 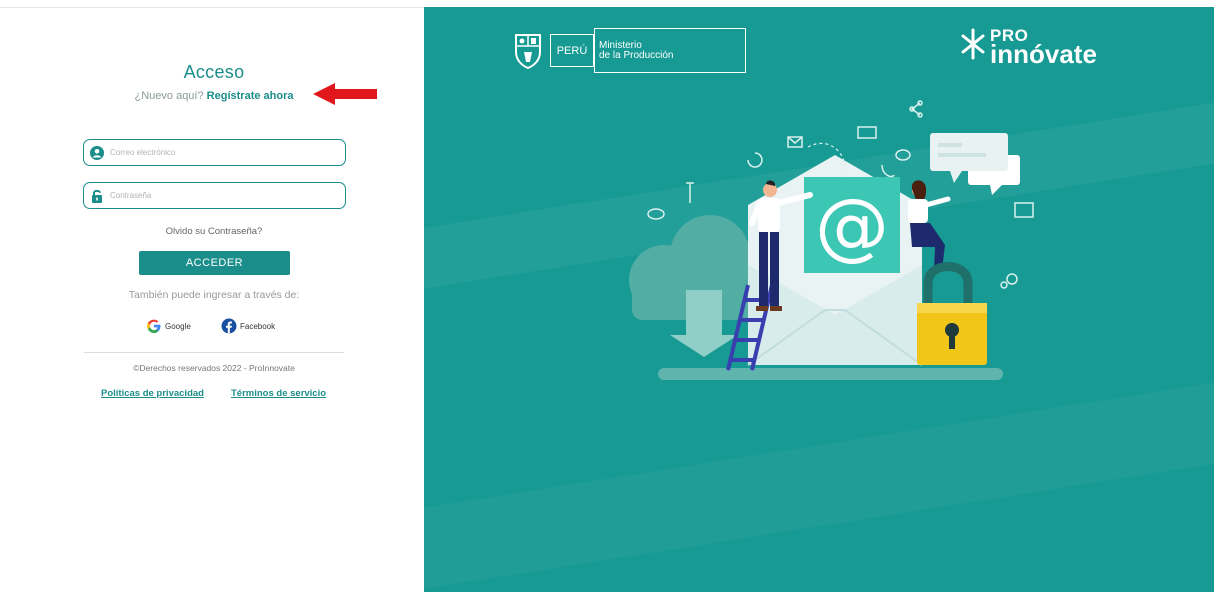 I want to click on terms-of-service-link: Términos de servicio, so click(x=278, y=393).